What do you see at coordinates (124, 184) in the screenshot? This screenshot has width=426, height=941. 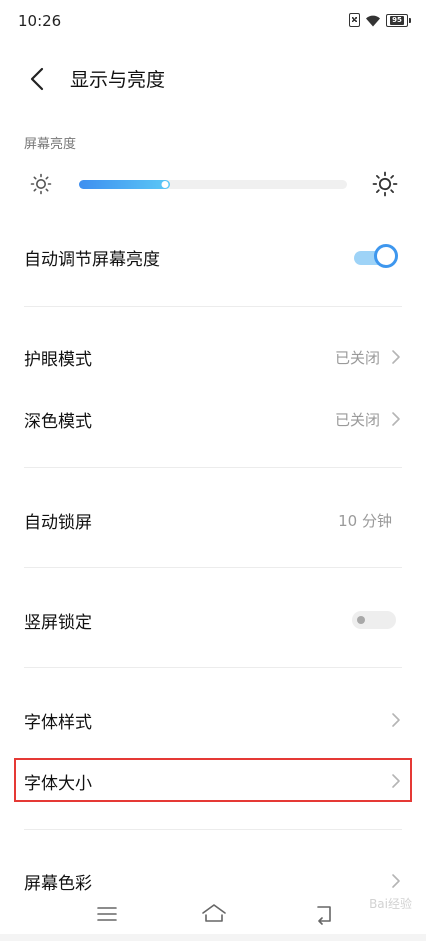 I see `brightness-slider-fill` at bounding box center [124, 184].